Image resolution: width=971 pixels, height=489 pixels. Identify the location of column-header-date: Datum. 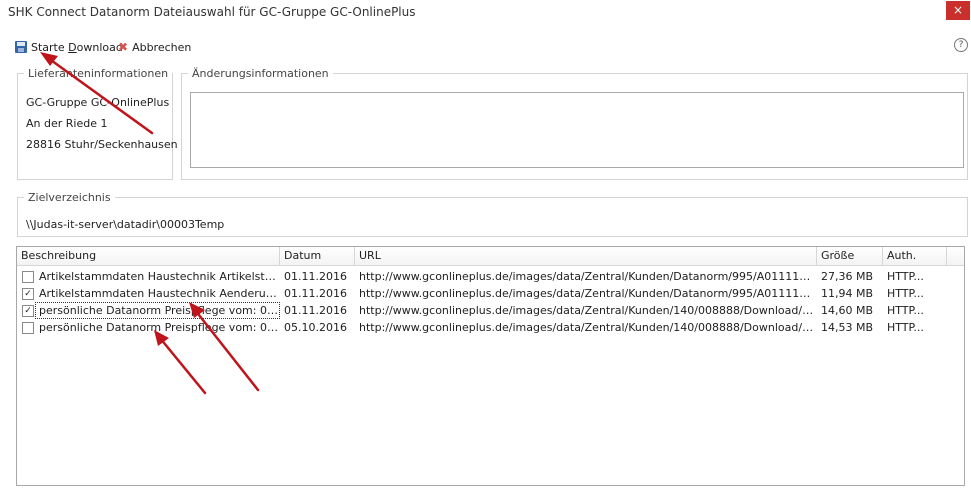
(317, 256).